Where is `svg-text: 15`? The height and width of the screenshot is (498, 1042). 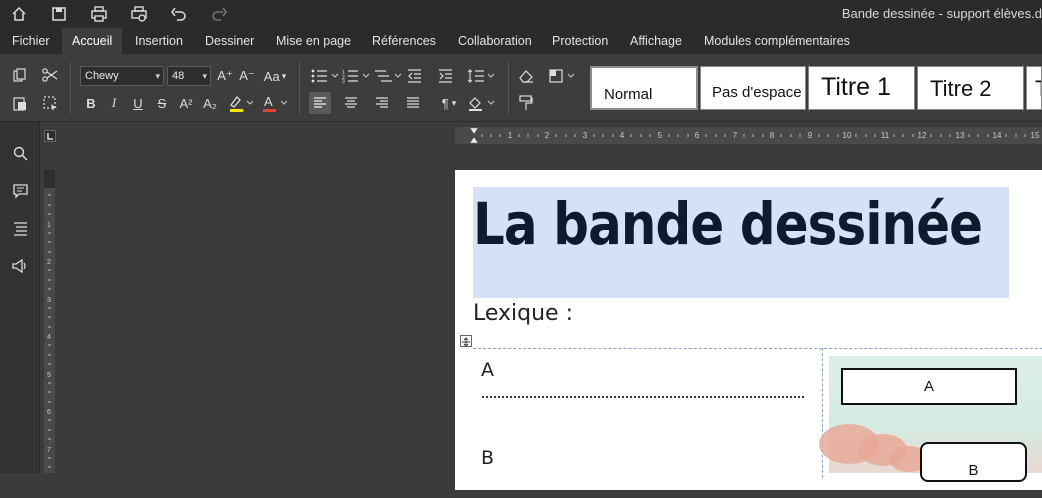 svg-text: 15 is located at coordinates (1035, 135).